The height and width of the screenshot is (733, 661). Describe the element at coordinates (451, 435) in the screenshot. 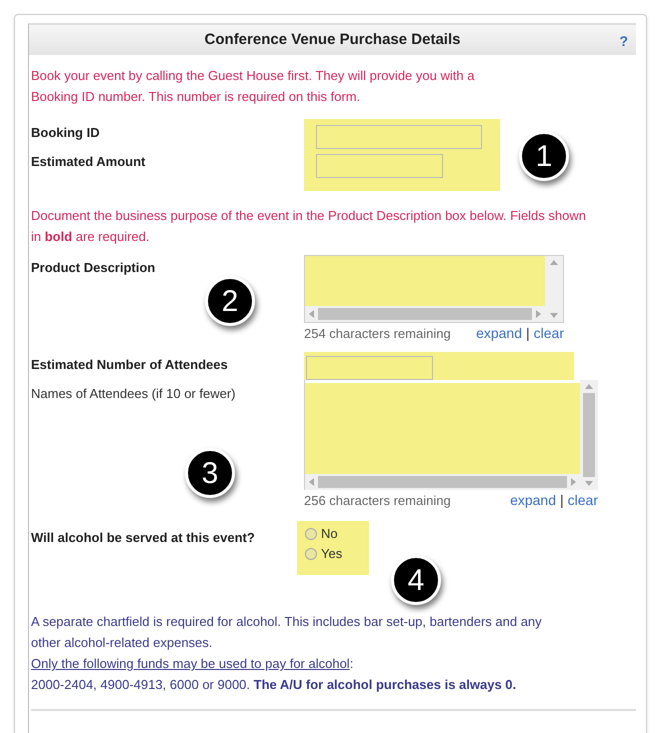

I see `attendee-names-textarea` at that location.